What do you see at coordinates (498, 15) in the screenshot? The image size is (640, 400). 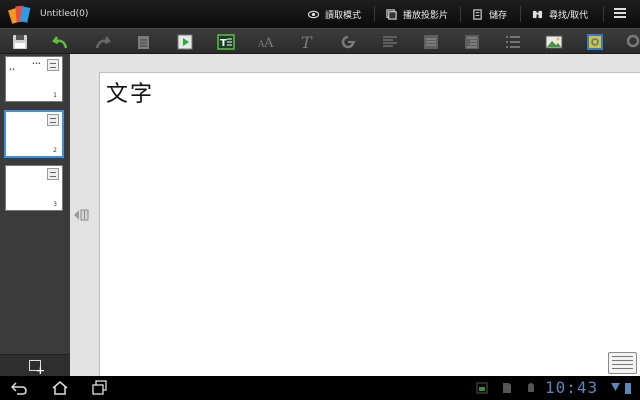 I see `save-label: 儲存` at bounding box center [498, 15].